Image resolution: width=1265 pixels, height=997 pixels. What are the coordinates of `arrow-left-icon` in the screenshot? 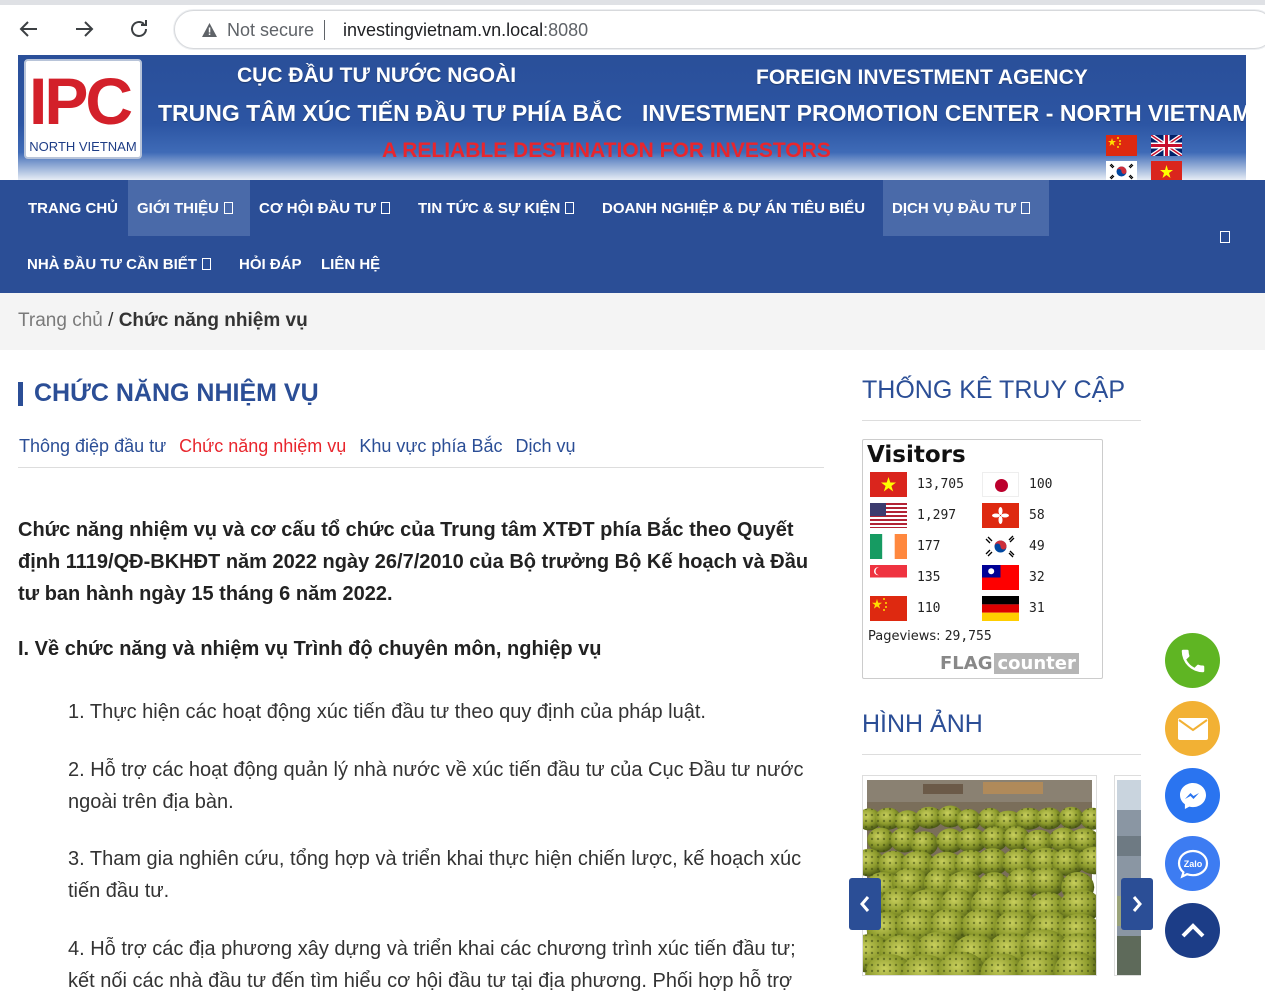 It's located at (28, 29).